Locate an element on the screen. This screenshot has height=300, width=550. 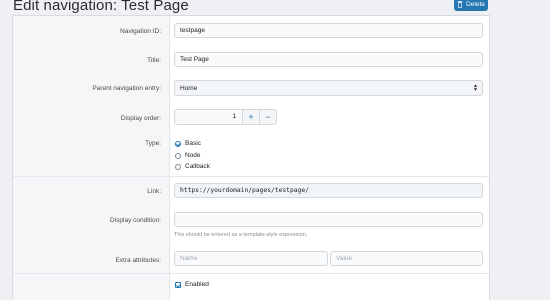
display-order-label: Display order: is located at coordinates (140, 118).